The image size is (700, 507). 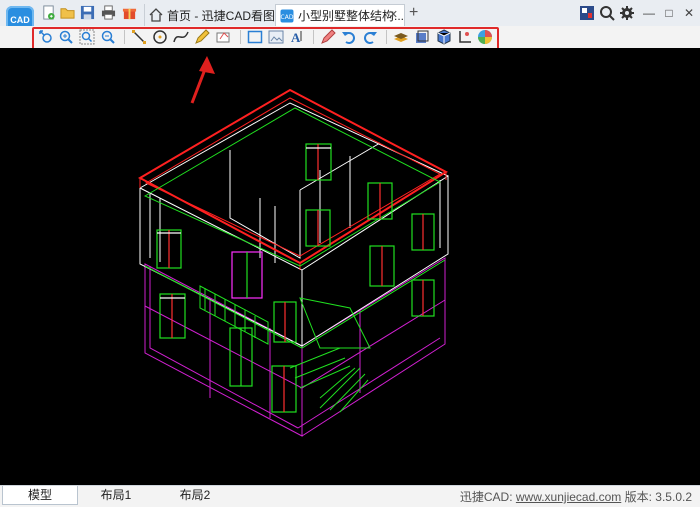 I want to click on gift-icon, so click(x=129, y=12).